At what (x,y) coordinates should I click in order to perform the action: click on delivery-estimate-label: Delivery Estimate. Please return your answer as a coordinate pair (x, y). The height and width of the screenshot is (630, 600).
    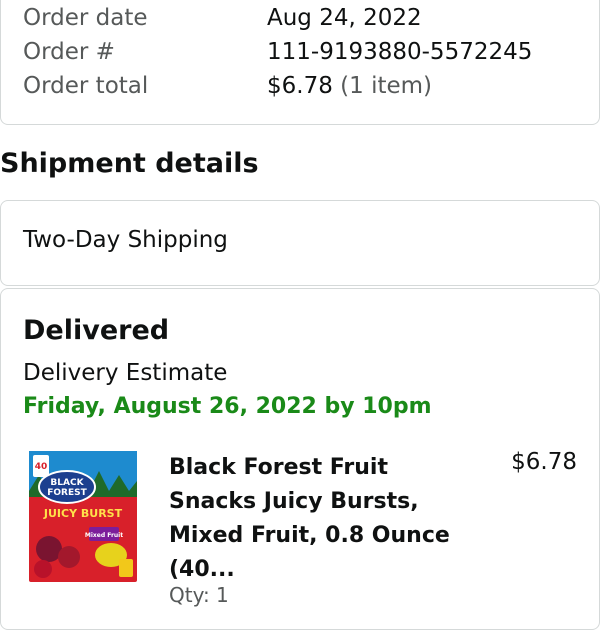
    Looking at the image, I should click on (125, 373).